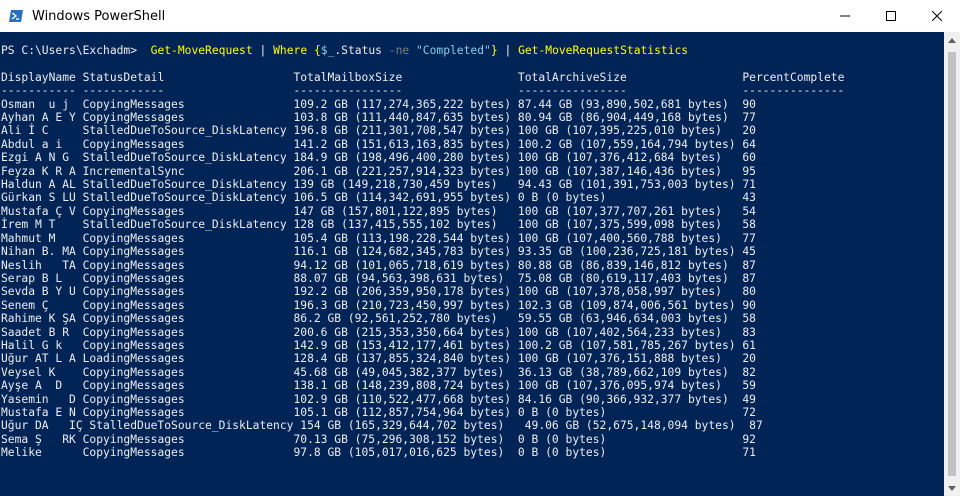 The image size is (960, 496). What do you see at coordinates (603, 50) in the screenshot?
I see `prompt-cmd-get-moverequeststatistics: Get-MoveRequestStatistics` at bounding box center [603, 50].